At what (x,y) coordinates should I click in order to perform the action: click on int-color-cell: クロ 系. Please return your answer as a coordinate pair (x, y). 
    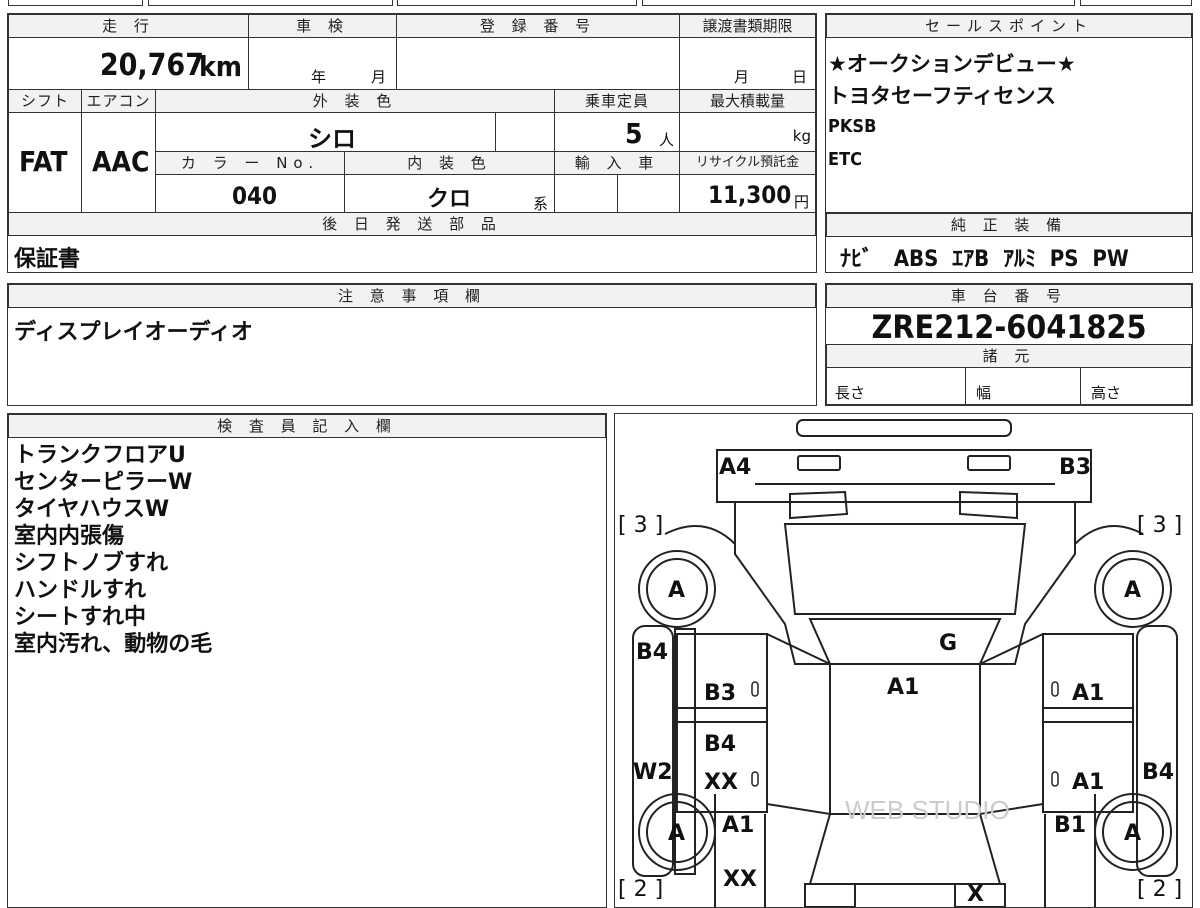
    Looking at the image, I should click on (449, 193).